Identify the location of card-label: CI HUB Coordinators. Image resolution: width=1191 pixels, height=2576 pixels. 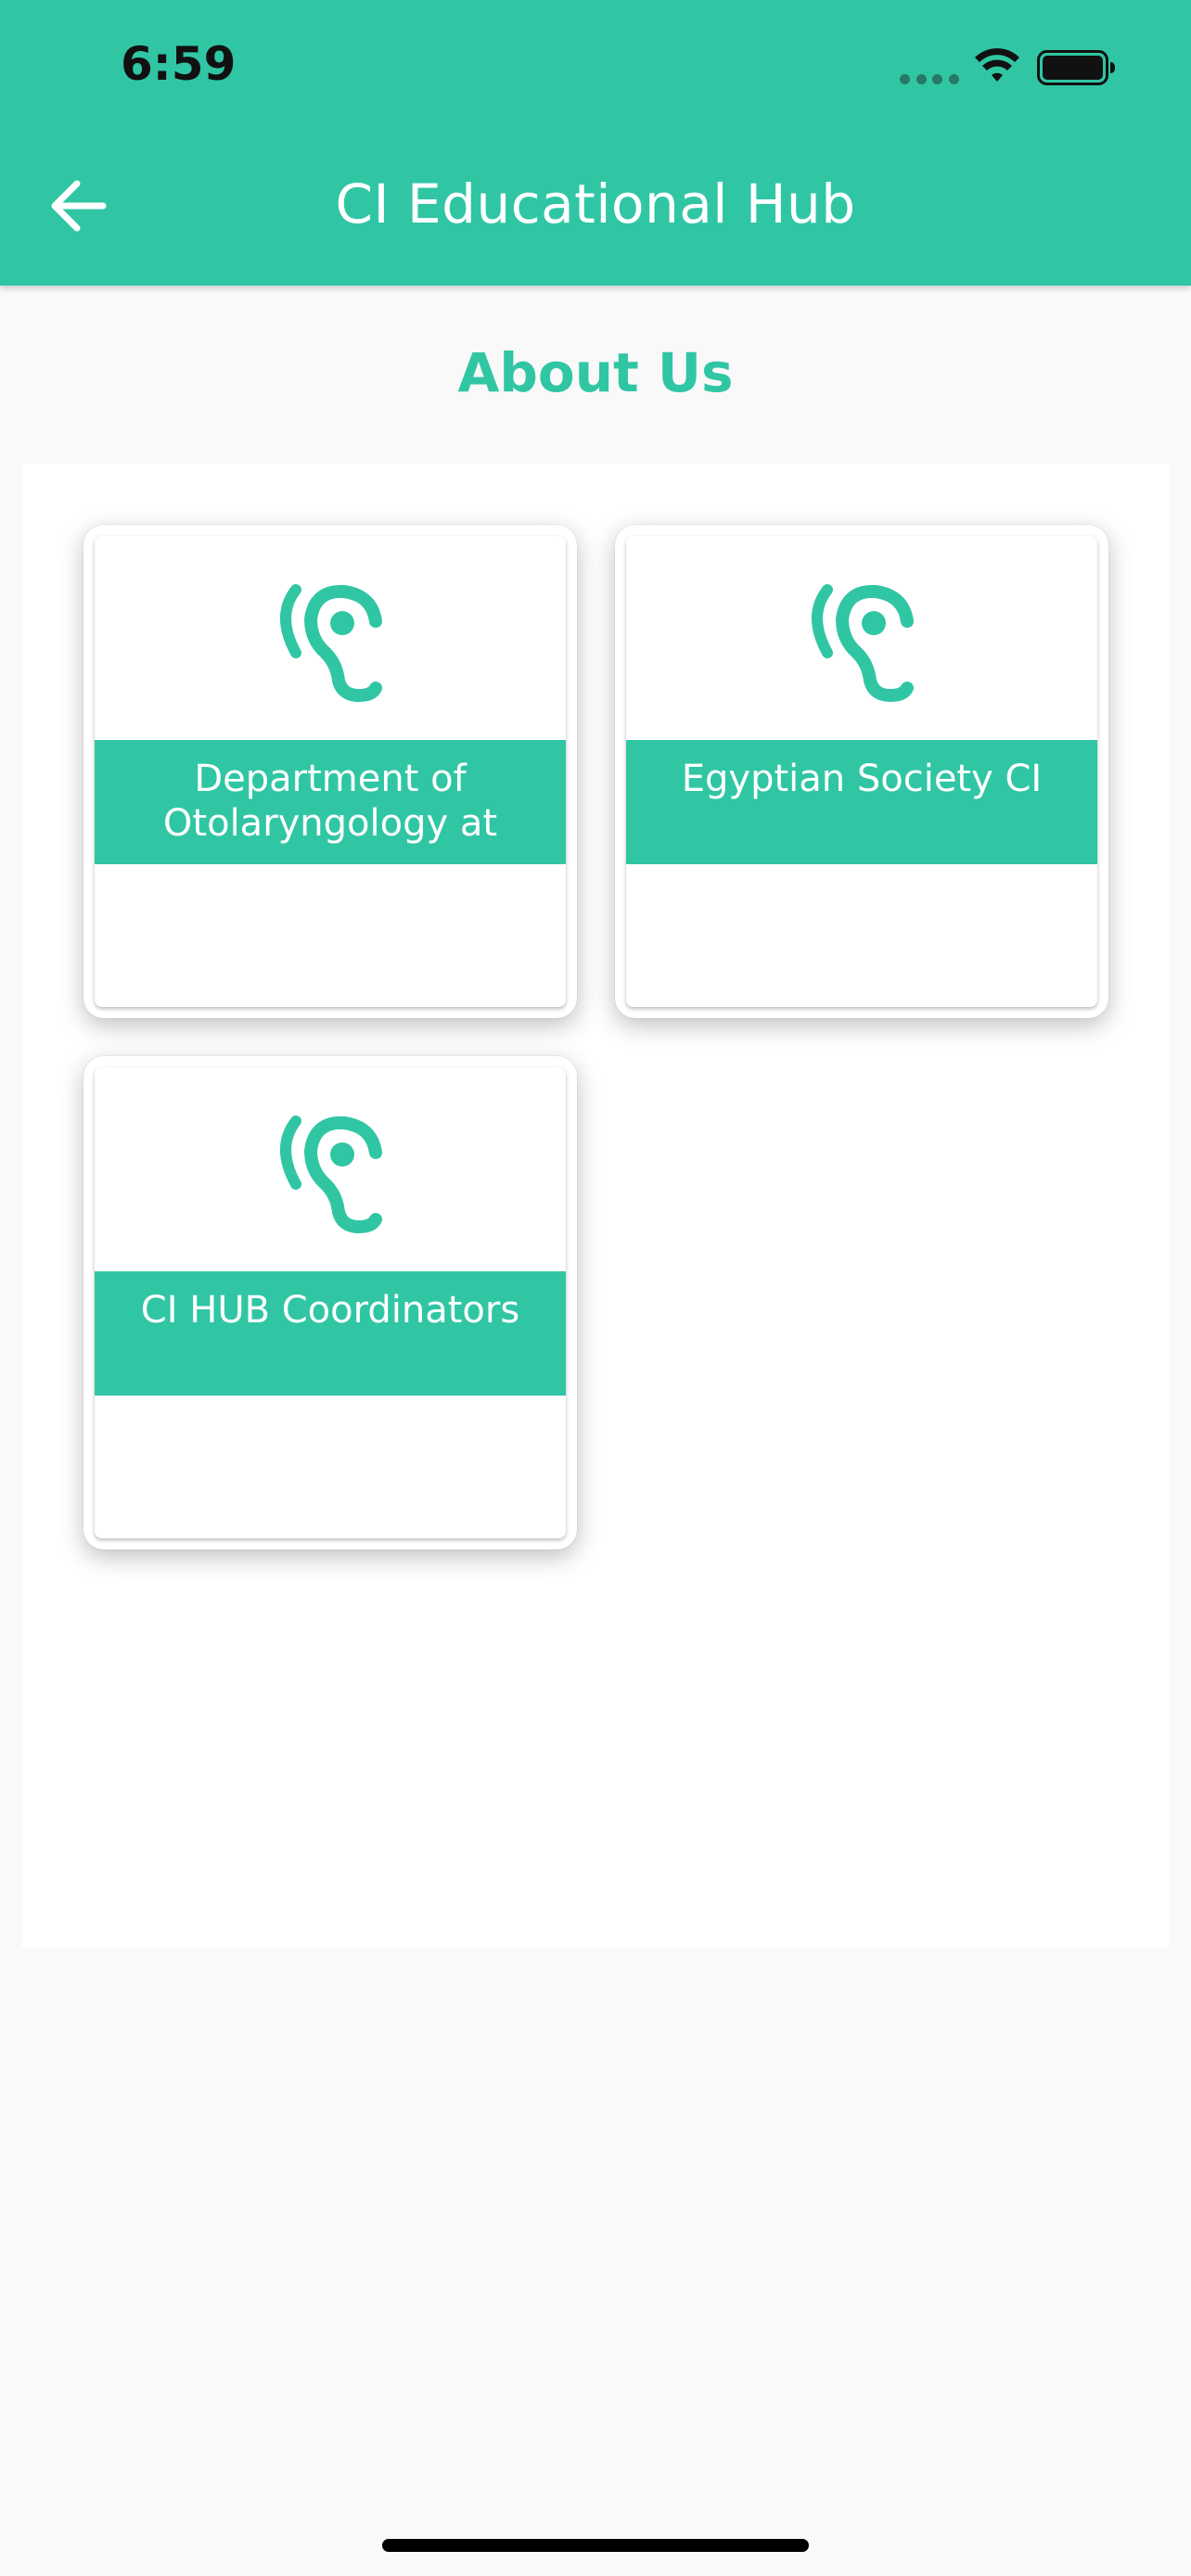
(330, 1333).